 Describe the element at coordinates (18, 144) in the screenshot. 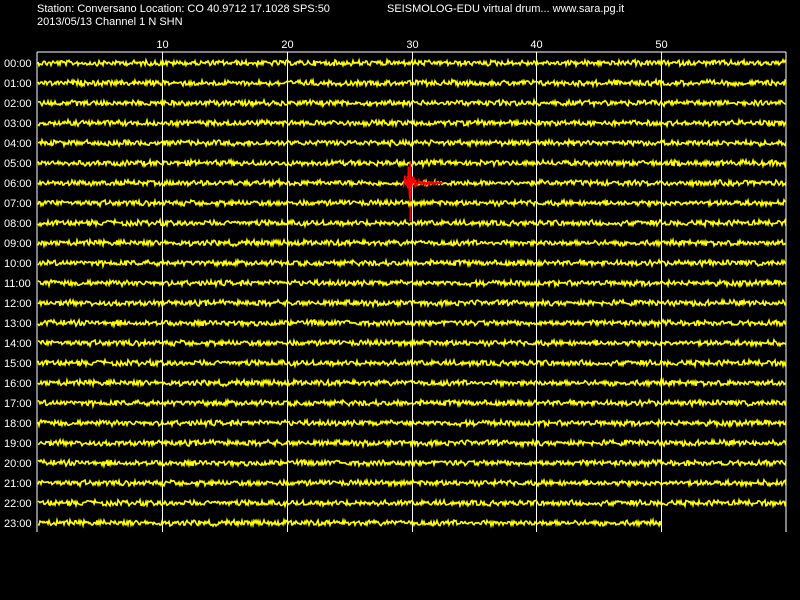

I see `hour-label: 04:00` at that location.